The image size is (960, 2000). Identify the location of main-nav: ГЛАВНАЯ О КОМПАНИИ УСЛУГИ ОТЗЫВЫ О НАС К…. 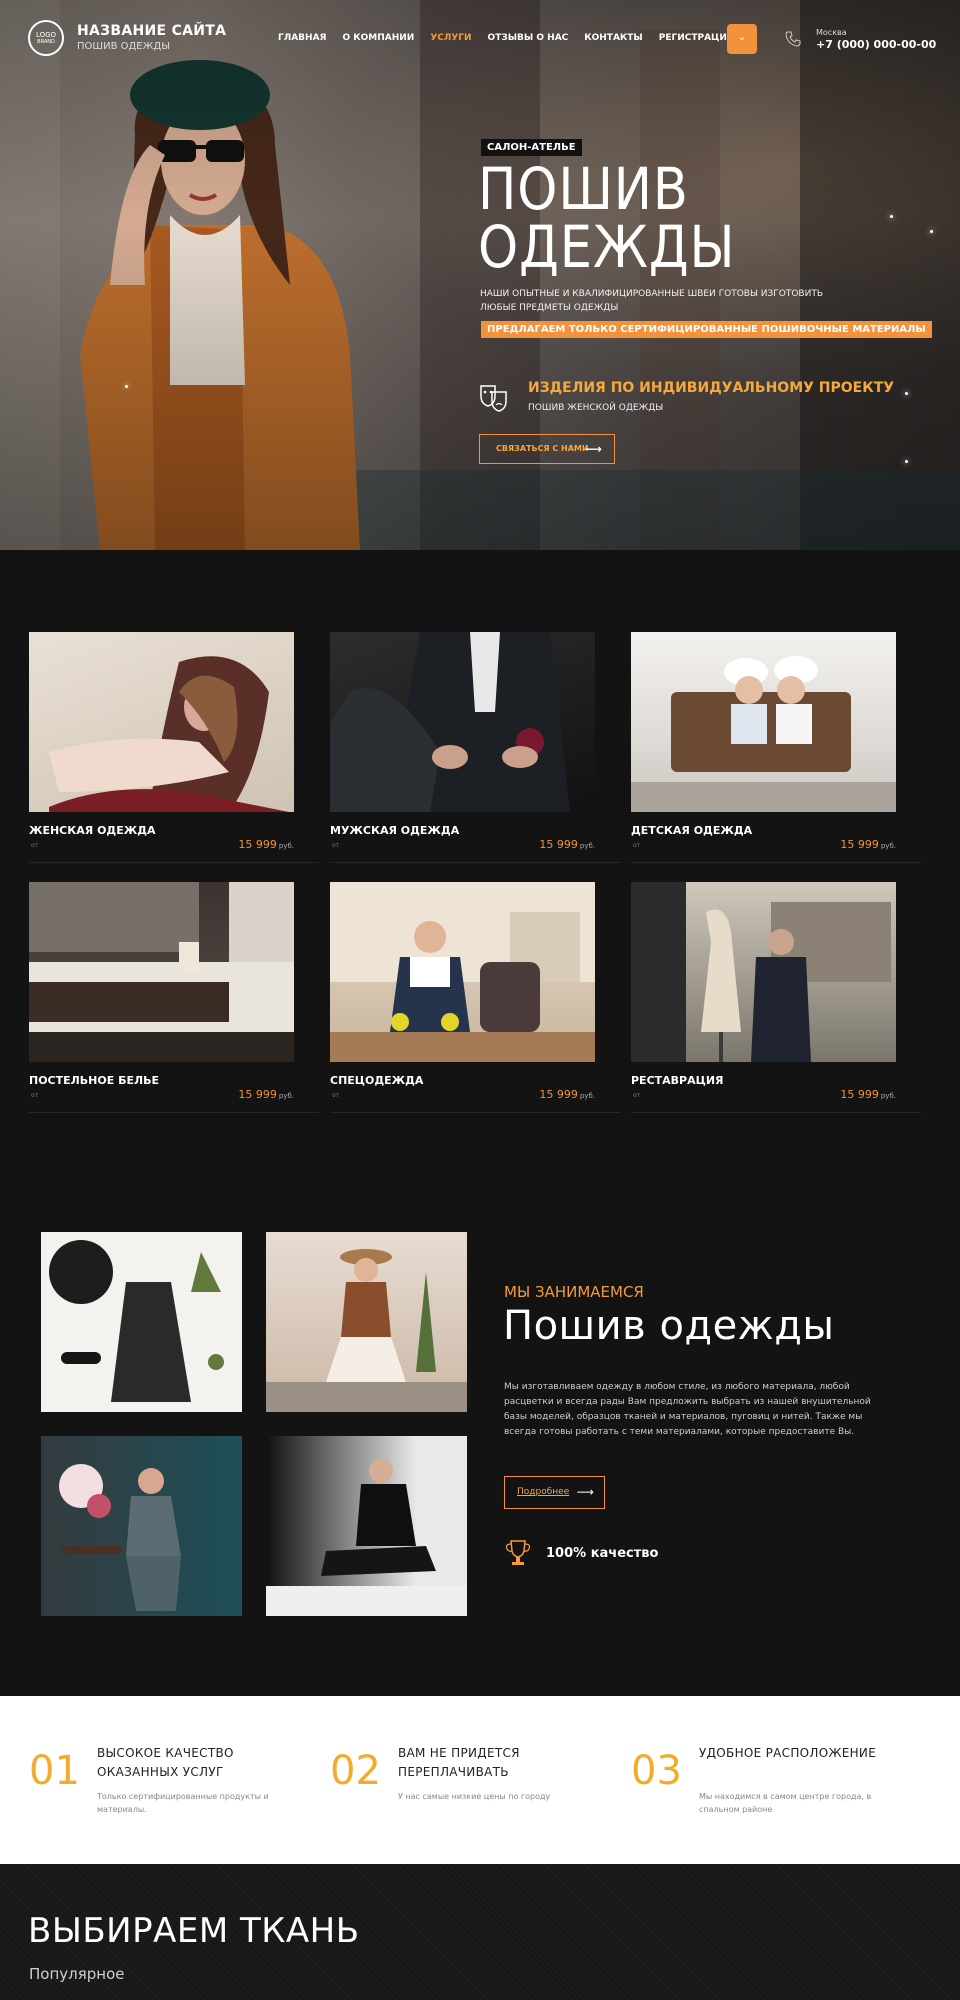
(506, 38).